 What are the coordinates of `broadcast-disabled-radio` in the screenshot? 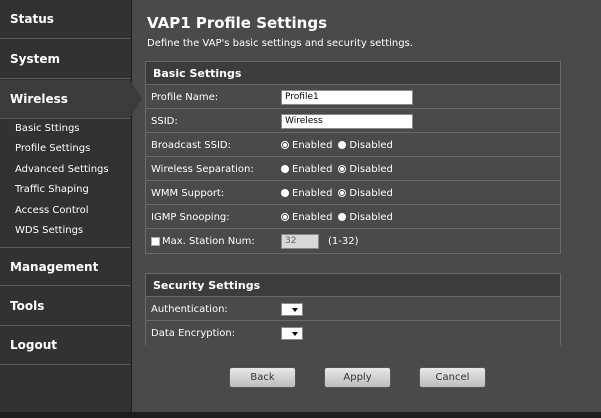 It's located at (342, 145).